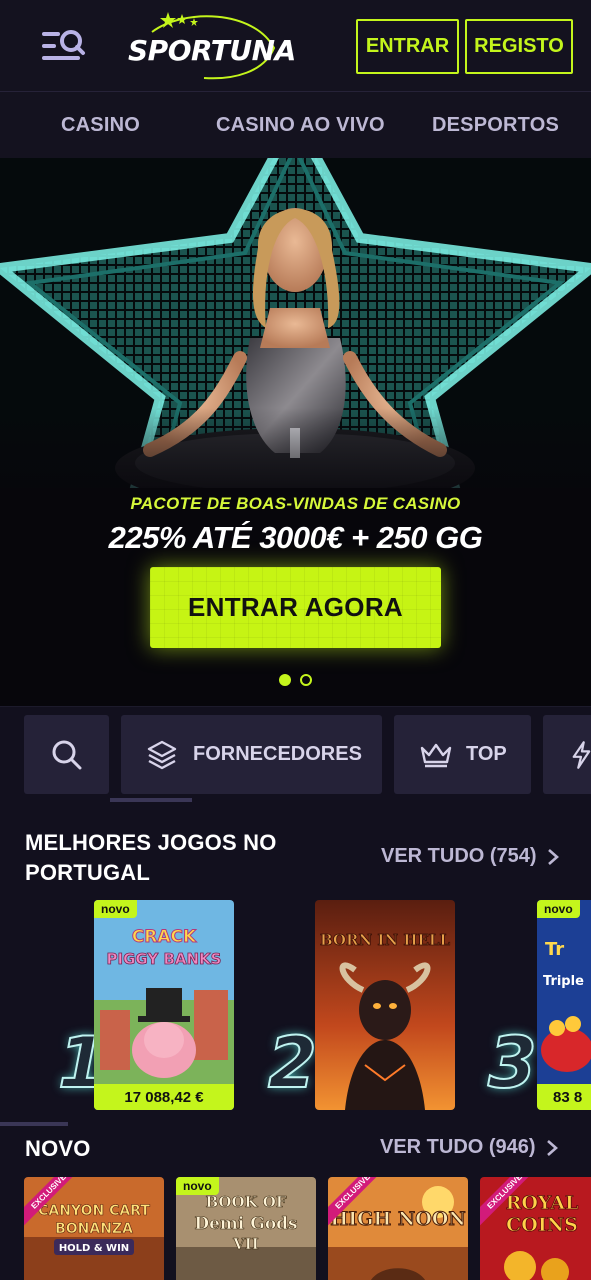  Describe the element at coordinates (164, 959) in the screenshot. I see `svg-text: PIGGY BANKS` at that location.